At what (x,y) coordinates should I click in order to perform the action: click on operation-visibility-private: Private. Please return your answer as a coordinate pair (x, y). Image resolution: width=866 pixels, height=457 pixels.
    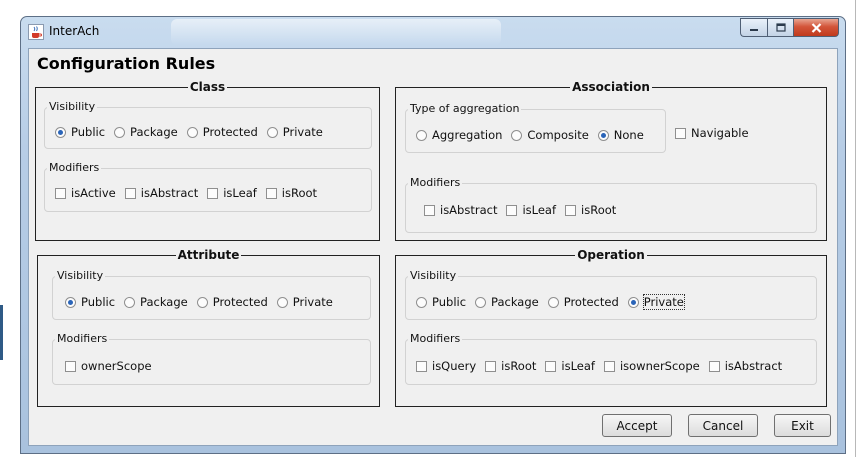
    Looking at the image, I should click on (656, 302).